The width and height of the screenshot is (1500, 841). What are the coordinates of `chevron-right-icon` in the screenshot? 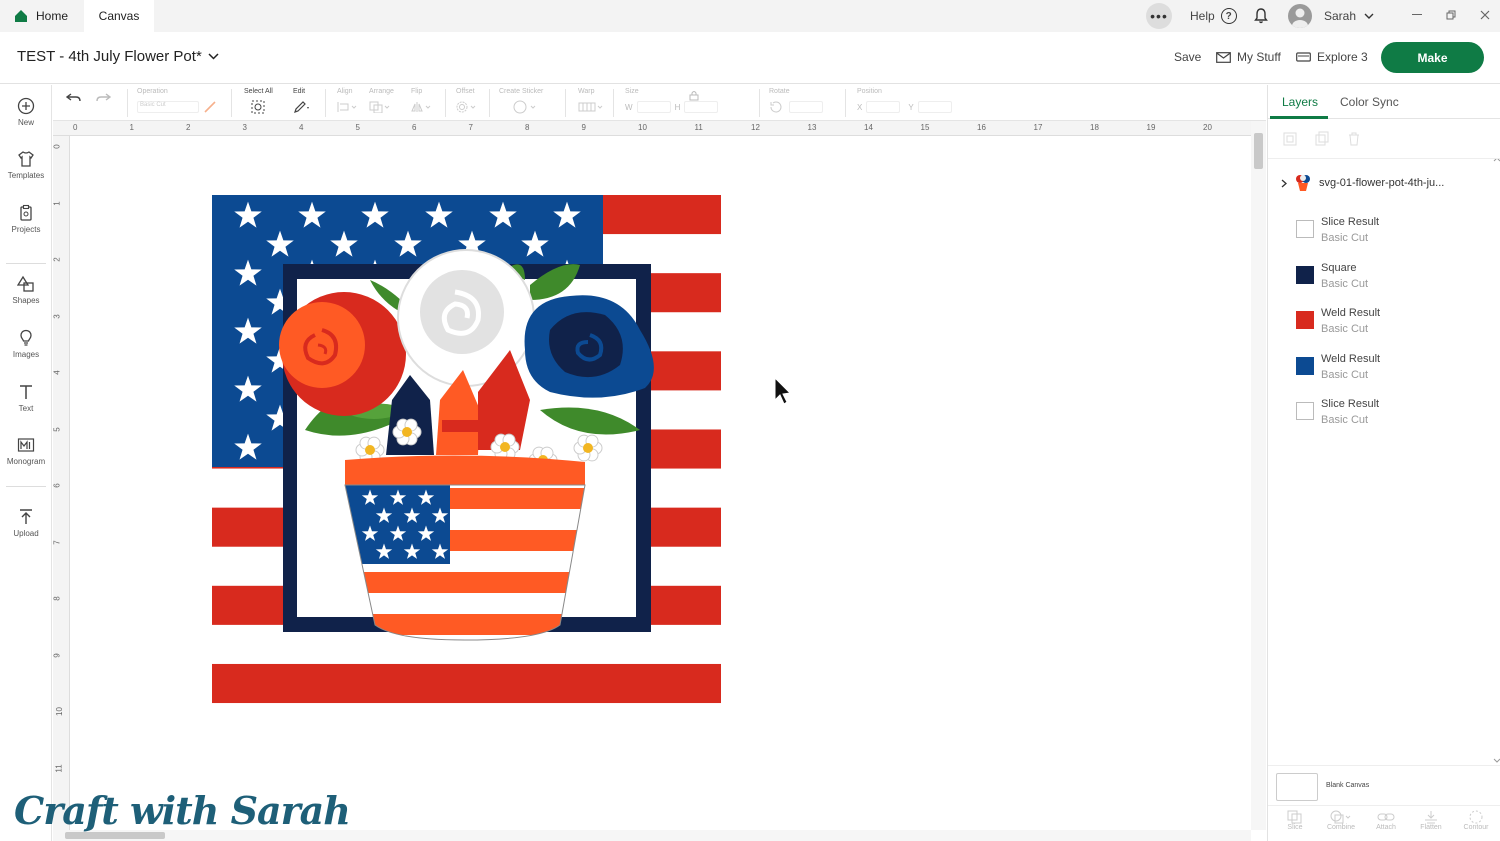 It's located at (1284, 183).